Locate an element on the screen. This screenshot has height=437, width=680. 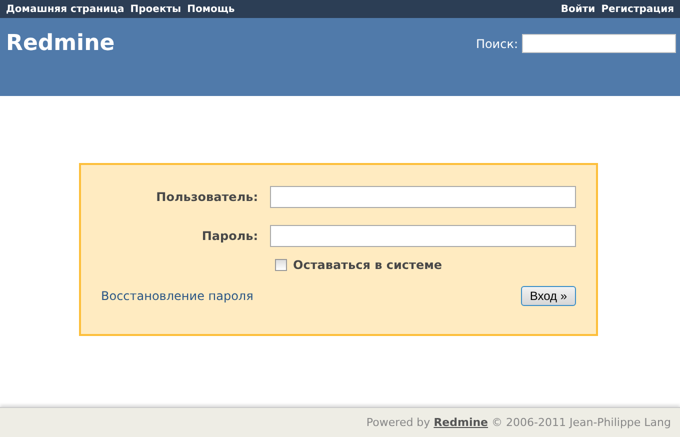
redmine-link: Redmine is located at coordinates (461, 422).